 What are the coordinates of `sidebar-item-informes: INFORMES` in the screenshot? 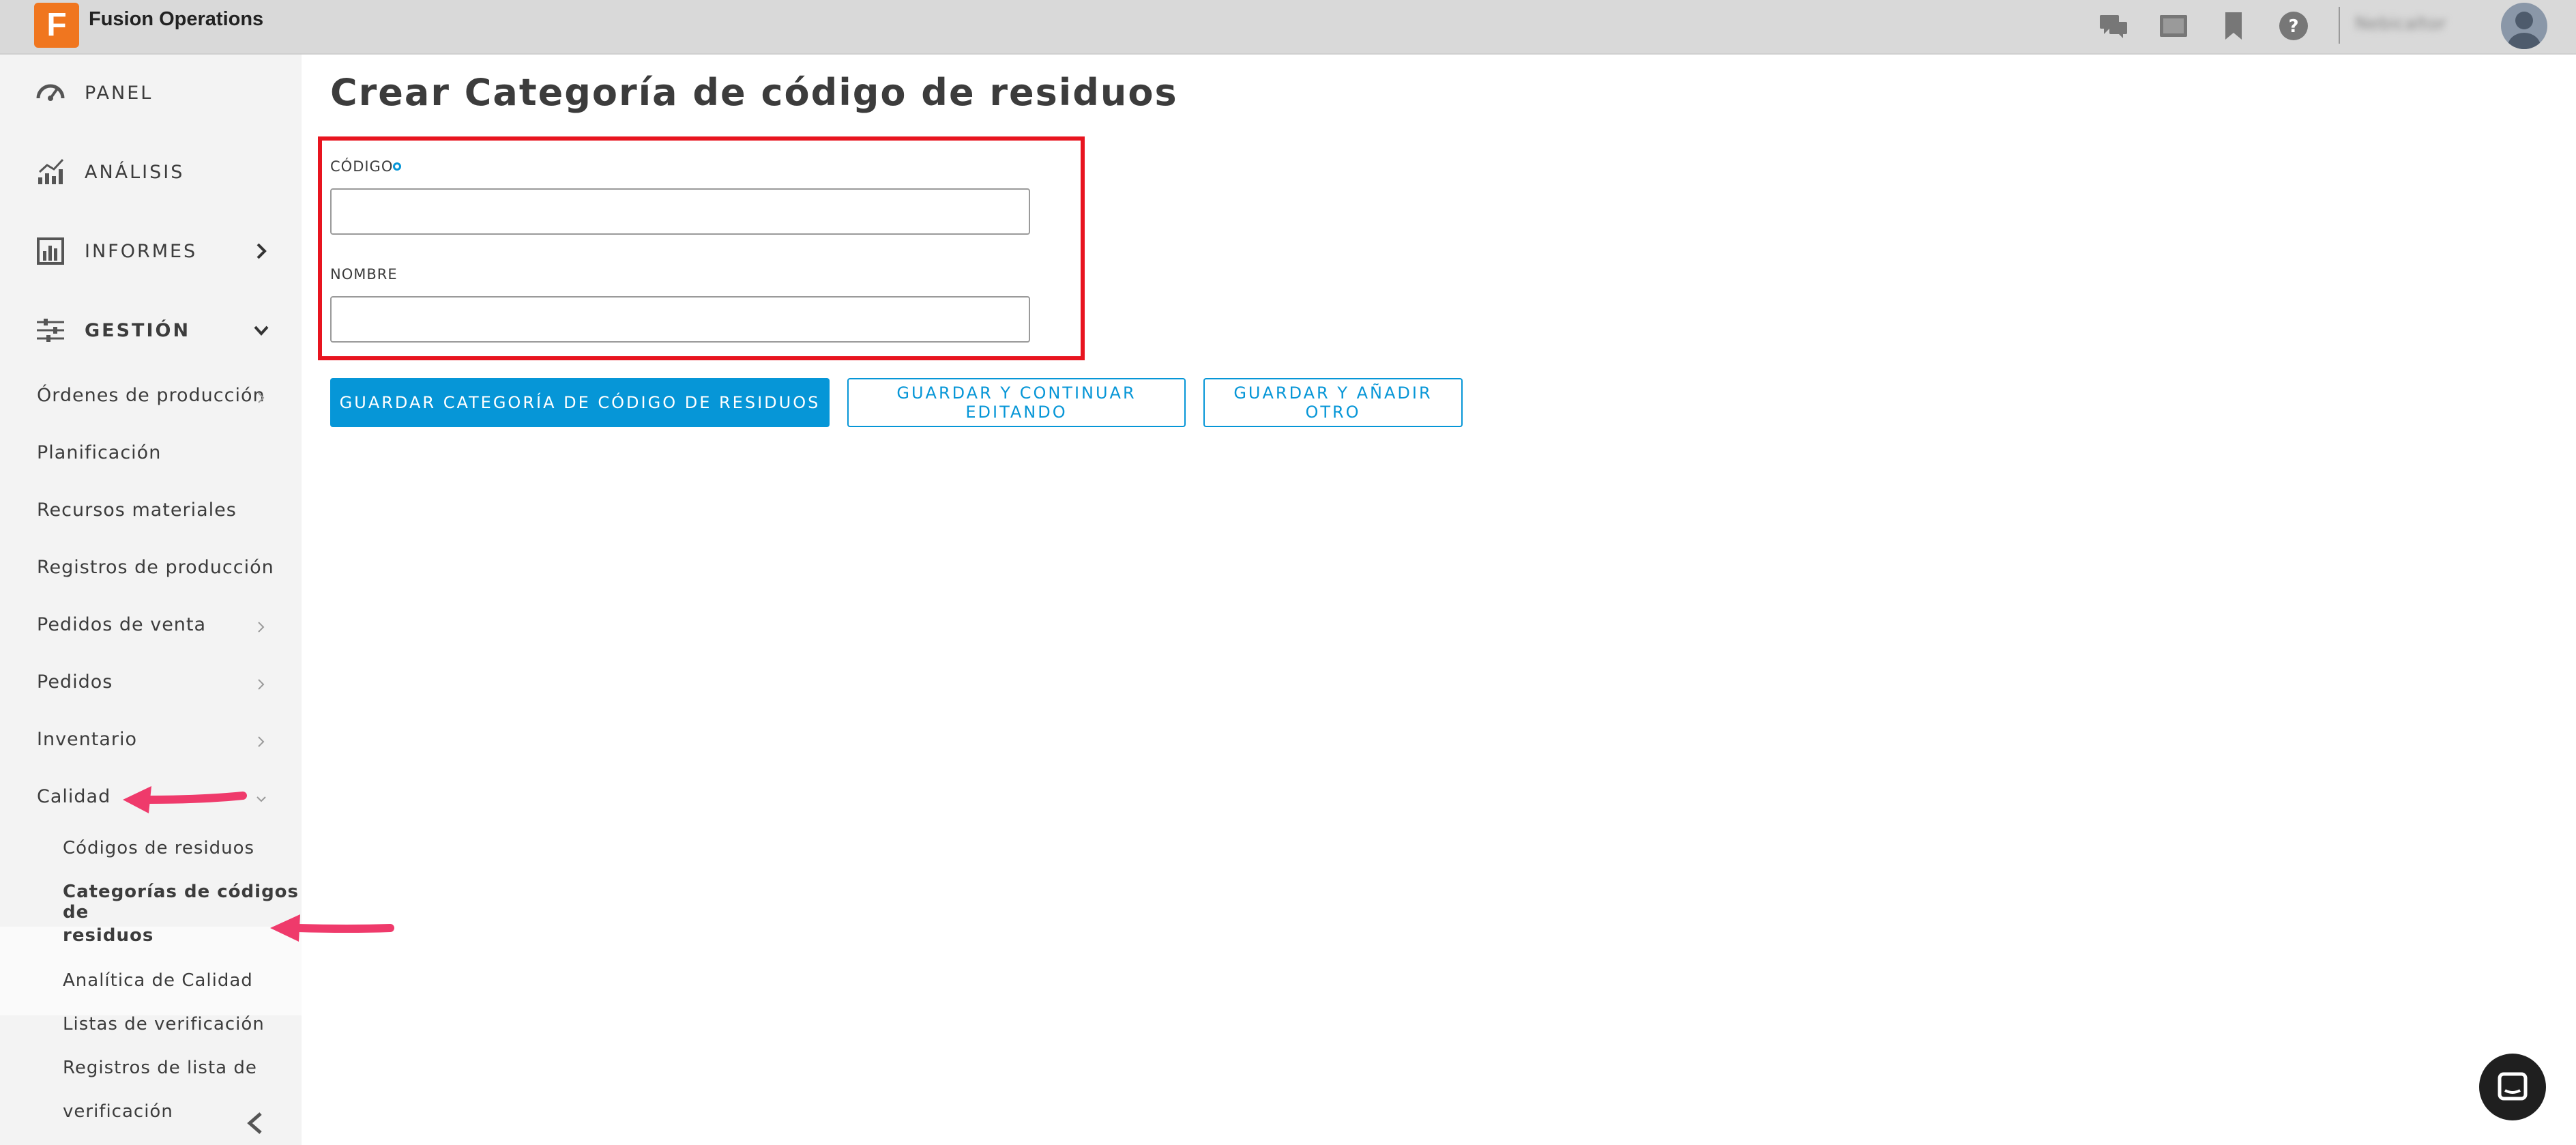 It's located at (151, 251).